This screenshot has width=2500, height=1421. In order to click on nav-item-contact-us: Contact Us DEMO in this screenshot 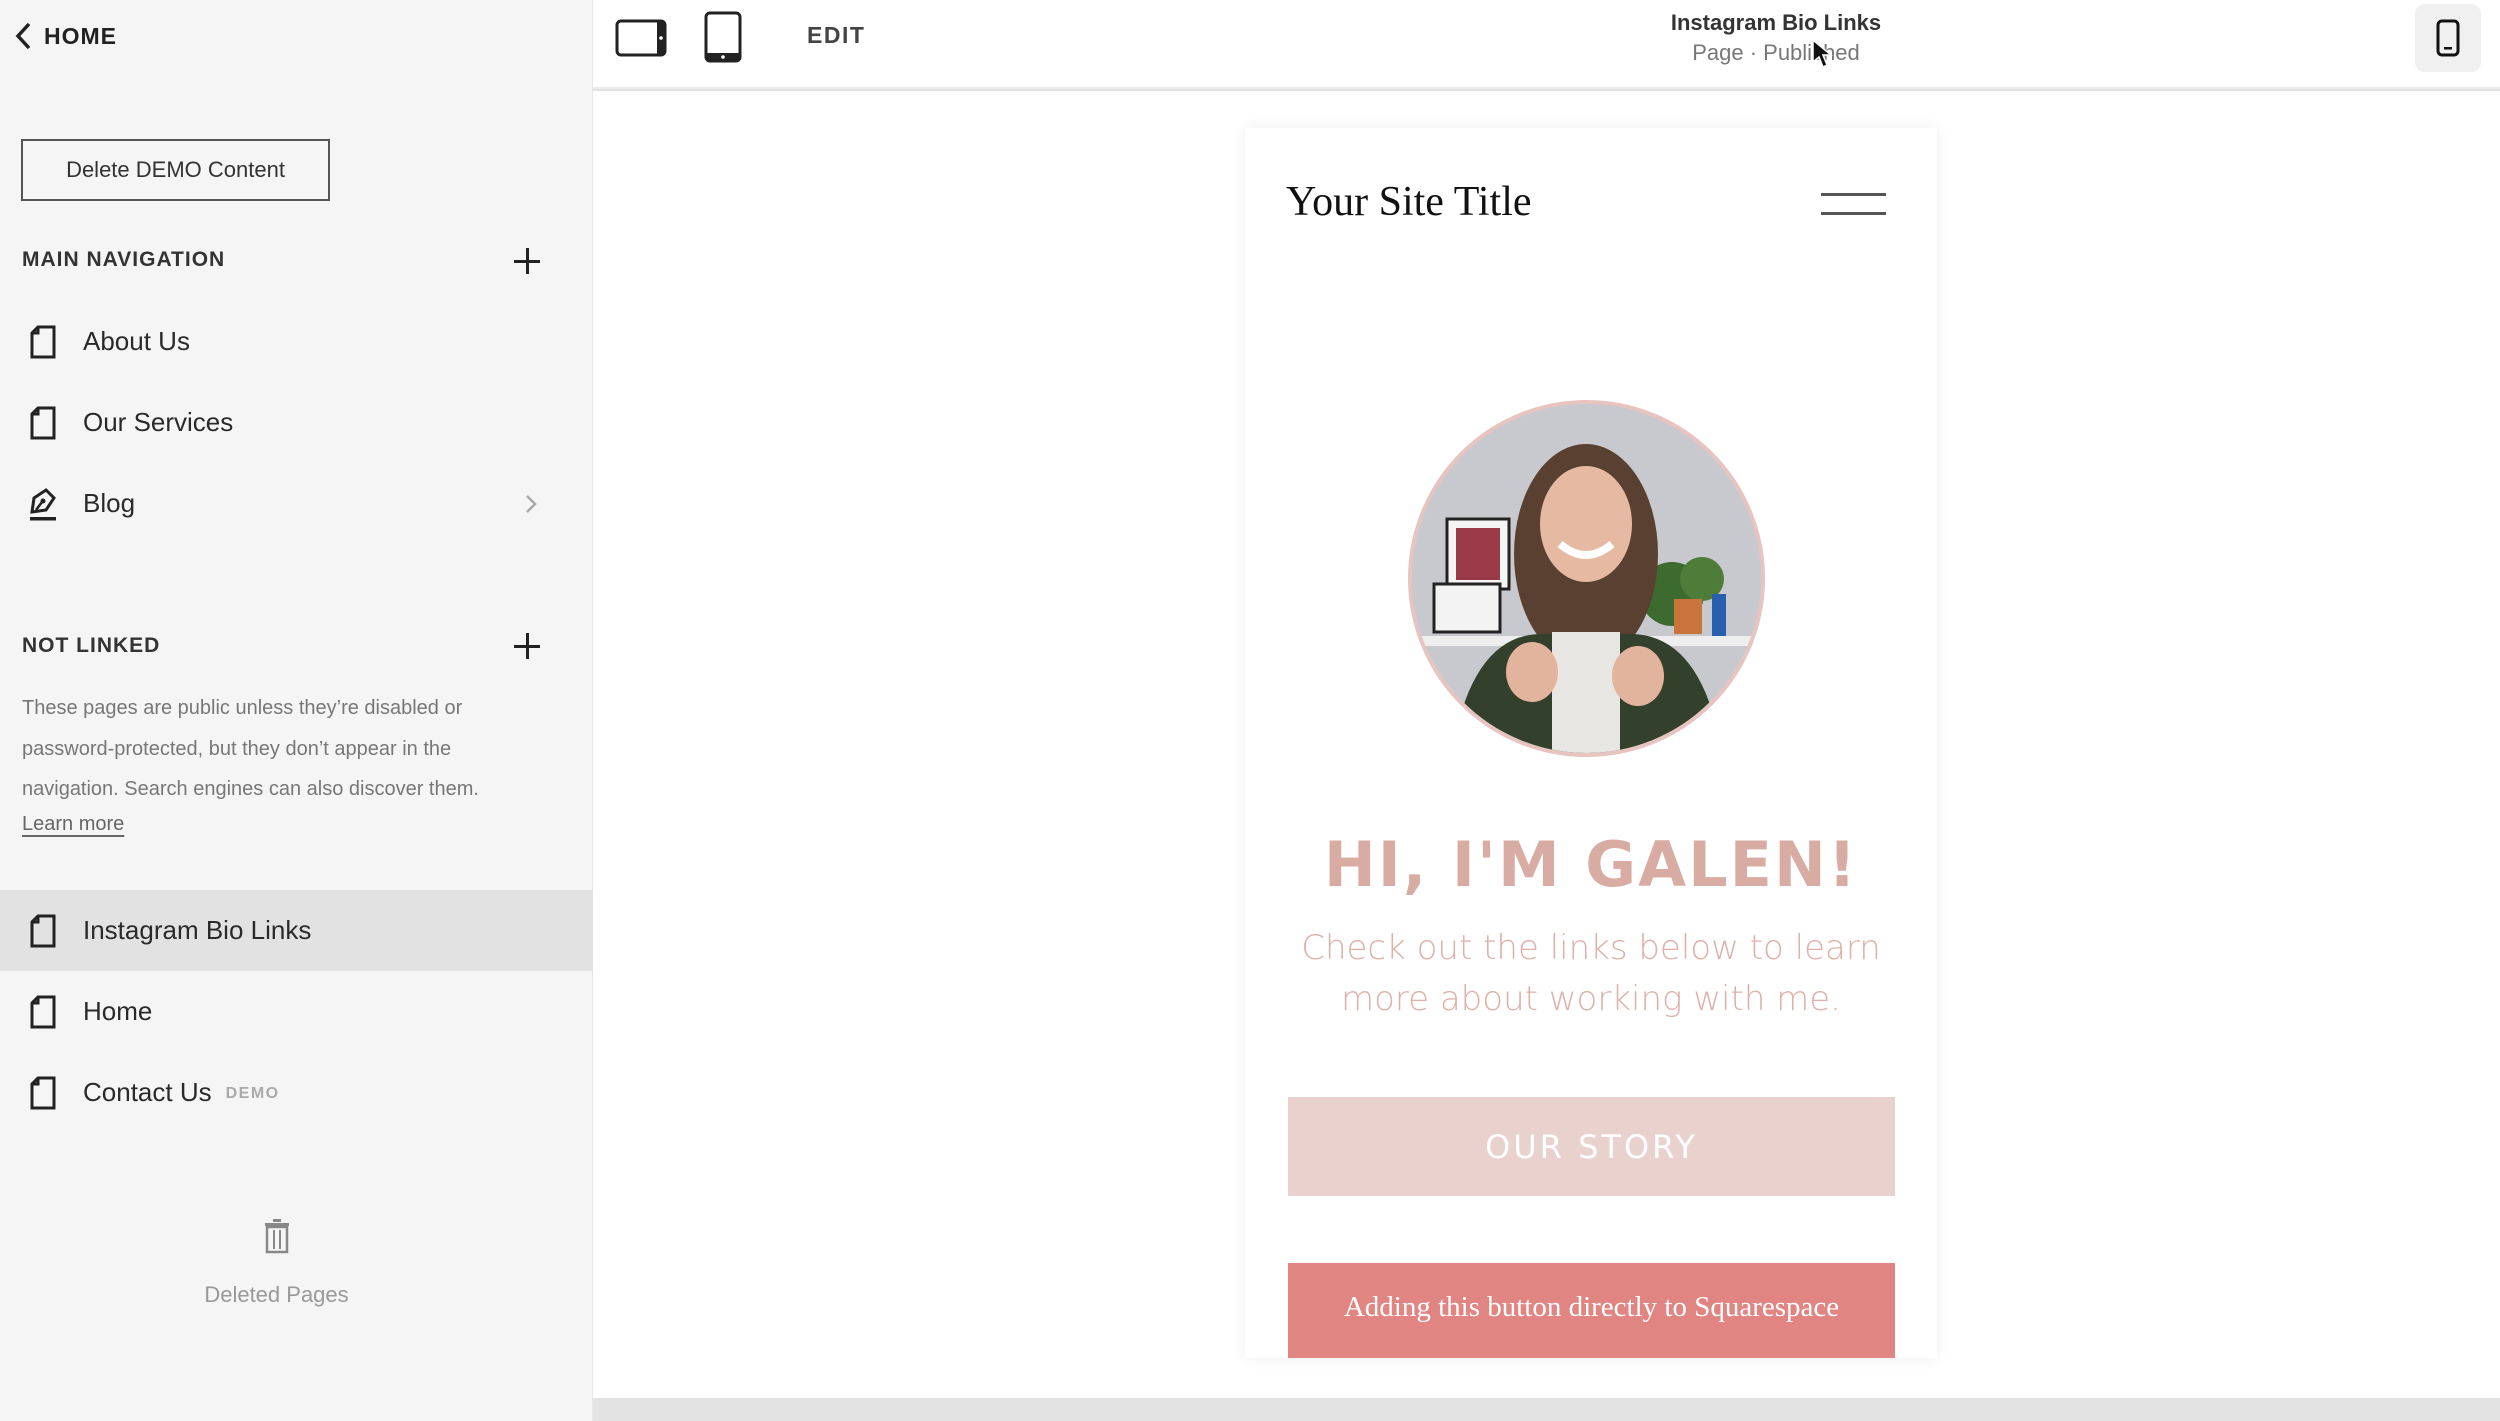, I will do `click(296, 1092)`.